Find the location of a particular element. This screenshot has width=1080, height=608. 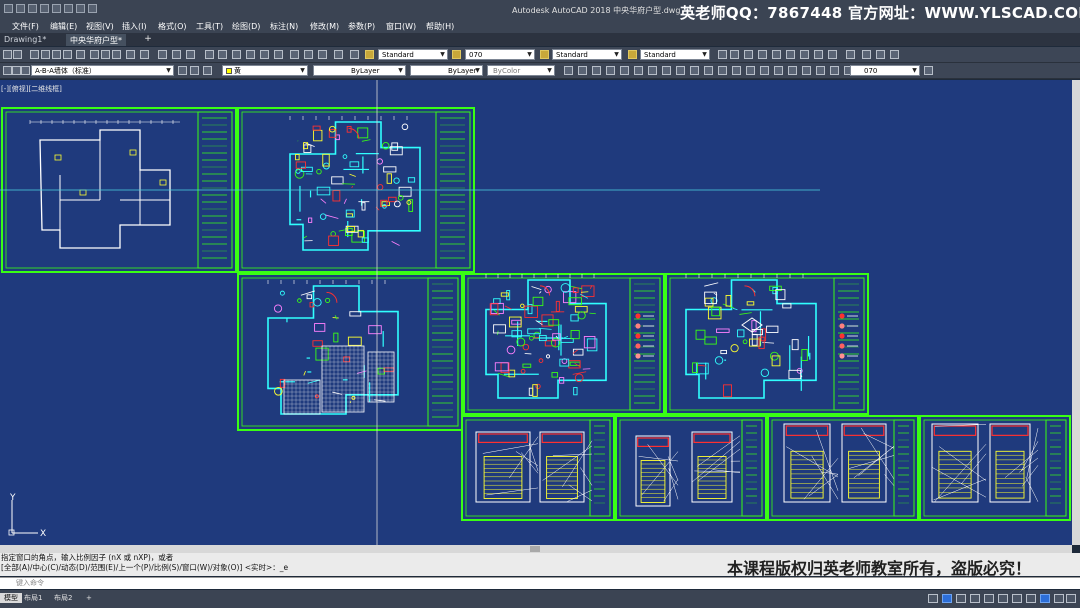

menu-item: 文件(F) is located at coordinates (25, 26).